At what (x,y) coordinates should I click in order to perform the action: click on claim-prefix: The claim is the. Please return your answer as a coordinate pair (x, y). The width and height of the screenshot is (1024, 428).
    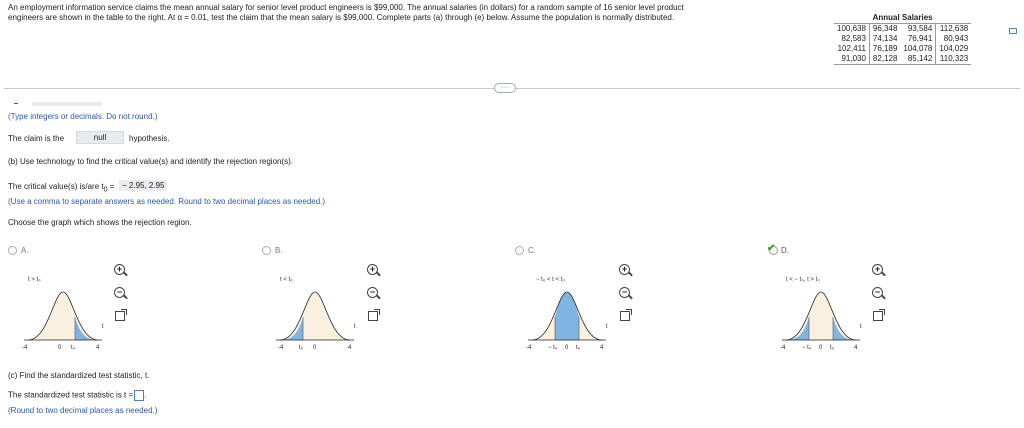
    Looking at the image, I should click on (36, 138).